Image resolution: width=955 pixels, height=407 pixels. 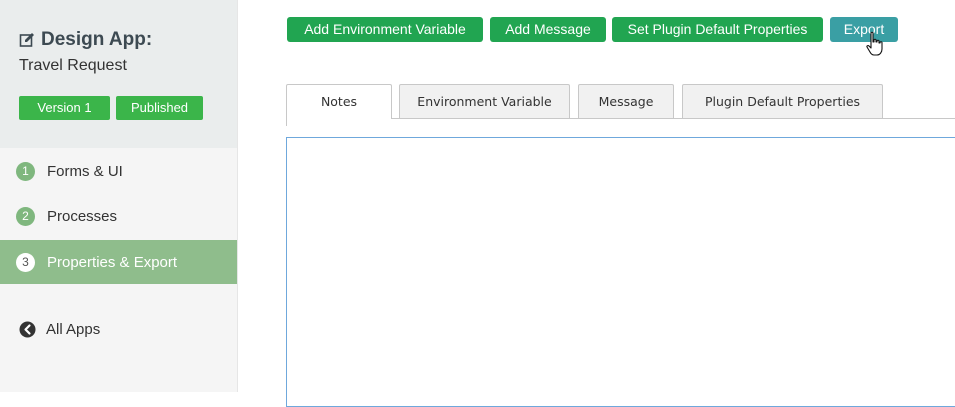 I want to click on app-name: Travel Request, so click(x=73, y=65).